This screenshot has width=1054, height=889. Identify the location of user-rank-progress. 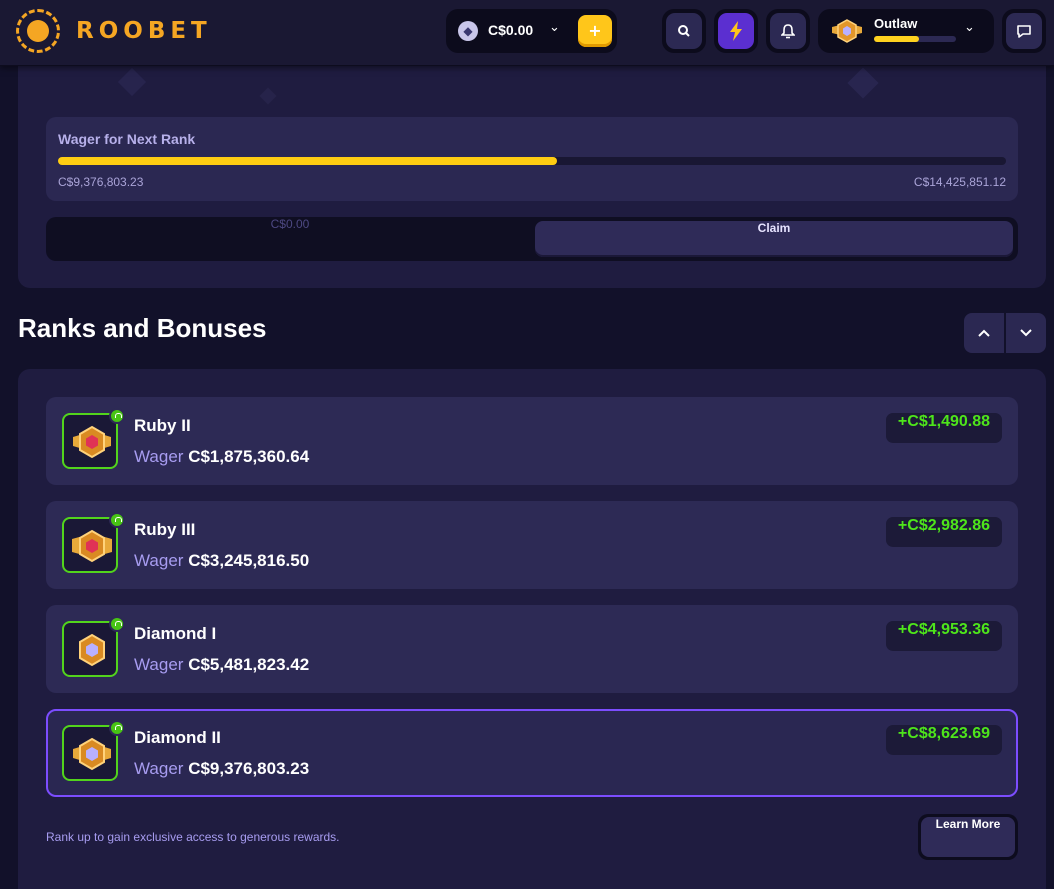
(915, 39).